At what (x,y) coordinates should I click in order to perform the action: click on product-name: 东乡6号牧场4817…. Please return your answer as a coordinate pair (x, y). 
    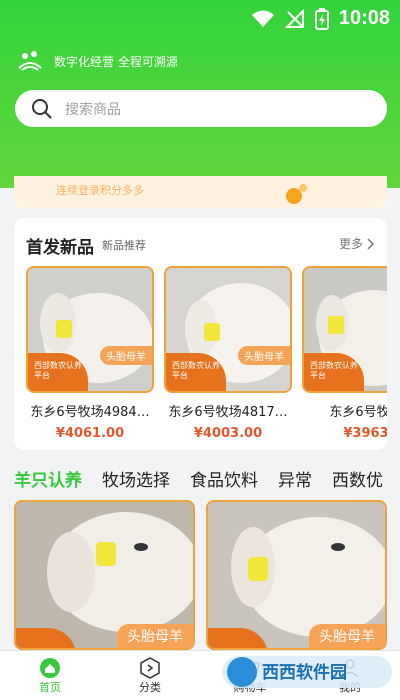
    Looking at the image, I should click on (228, 412).